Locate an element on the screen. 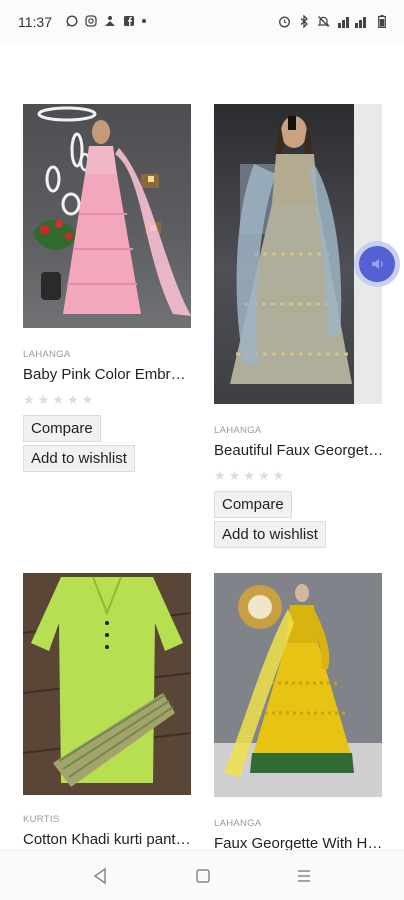 The image size is (404, 900). menu-icon is located at coordinates (304, 876).